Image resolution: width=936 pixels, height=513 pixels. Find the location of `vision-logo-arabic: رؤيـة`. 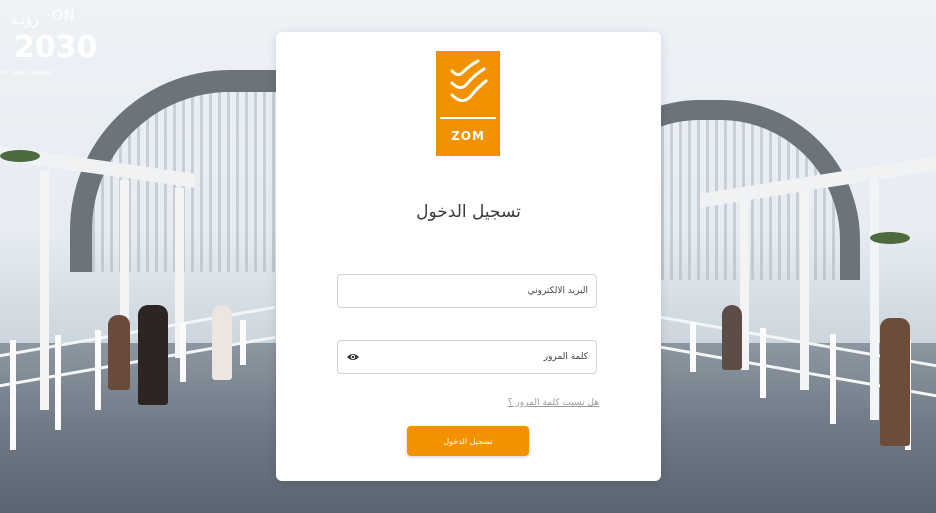

vision-logo-arabic: رؤيـة is located at coordinates (25, 20).